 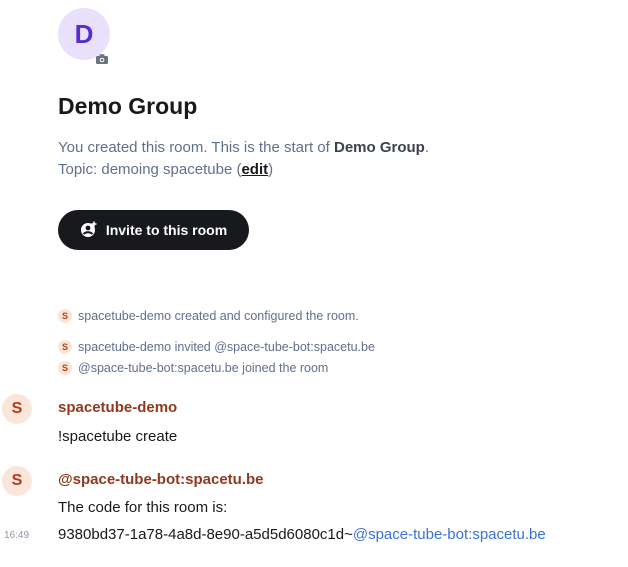 What do you see at coordinates (379, 147) in the screenshot?
I see `intro-room-name: Demo Group` at bounding box center [379, 147].